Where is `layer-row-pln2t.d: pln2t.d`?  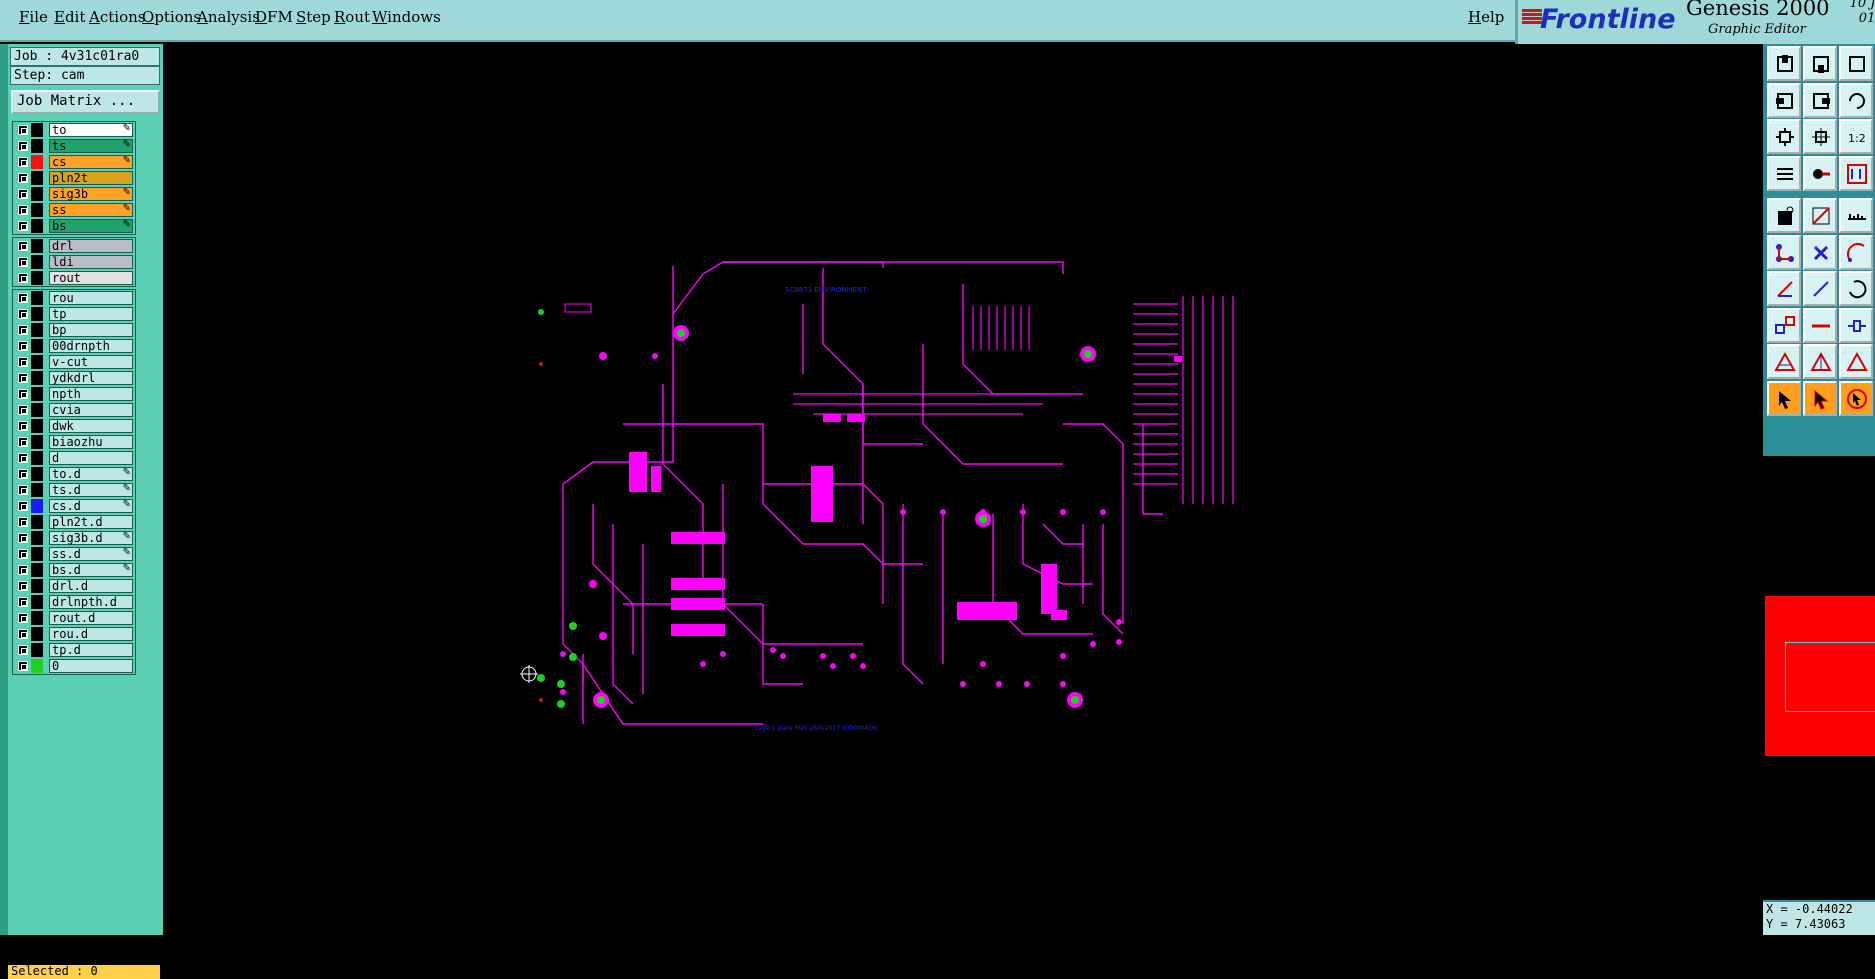 layer-row-pln2t.d: pln2t.d is located at coordinates (74, 522).